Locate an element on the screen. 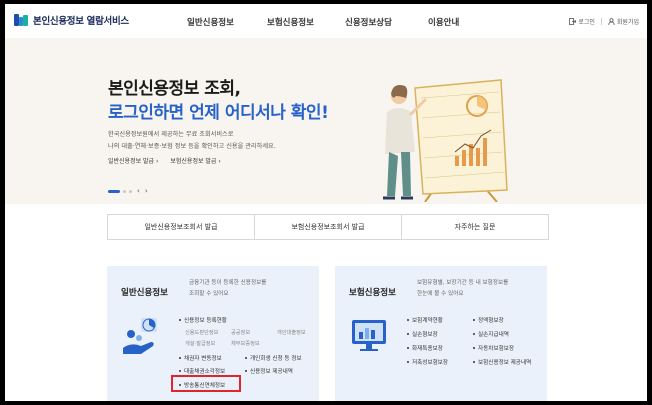 The width and height of the screenshot is (652, 405). subitem-personal-loan: 개인대출정보 is located at coordinates (291, 332).